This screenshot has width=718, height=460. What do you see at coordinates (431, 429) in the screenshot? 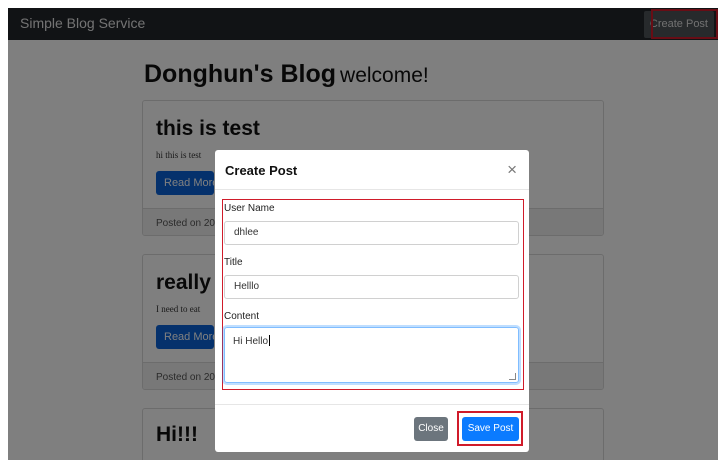
I see `close-button: Close` at bounding box center [431, 429].